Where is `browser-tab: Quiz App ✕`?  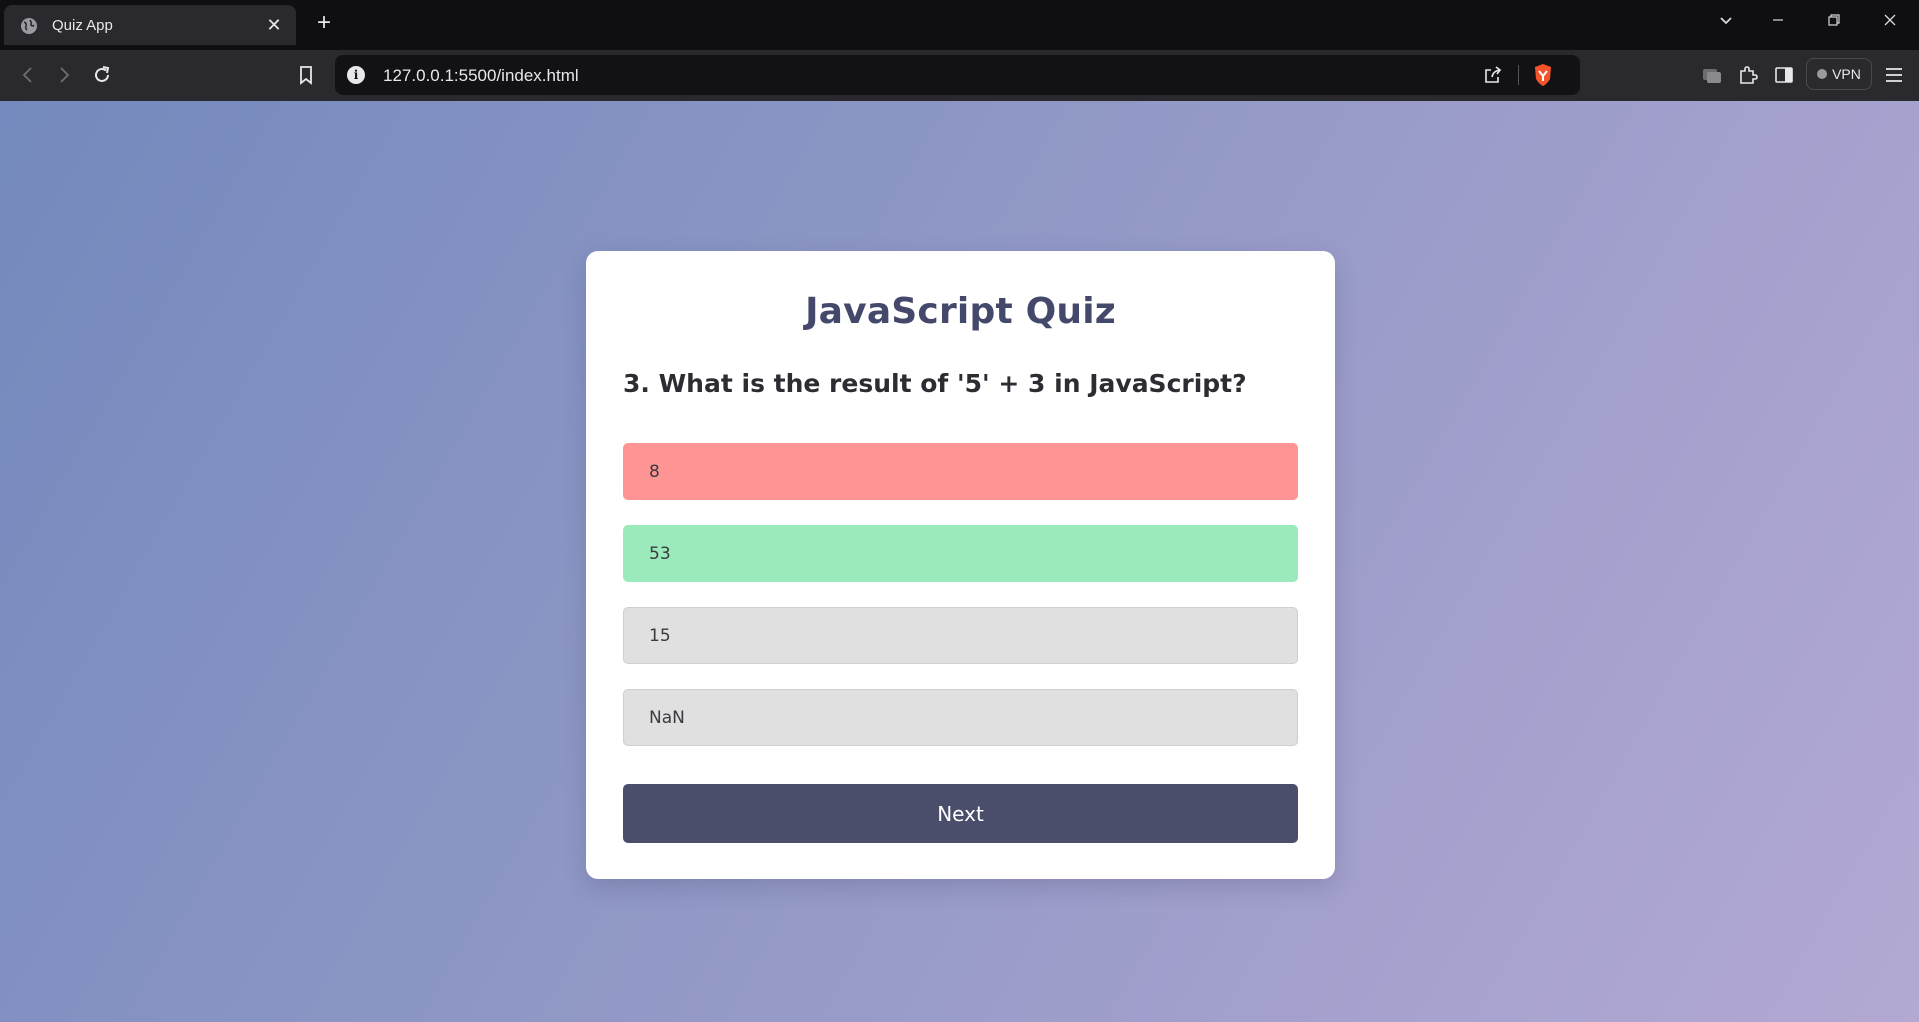
browser-tab: Quiz App ✕ is located at coordinates (150, 25).